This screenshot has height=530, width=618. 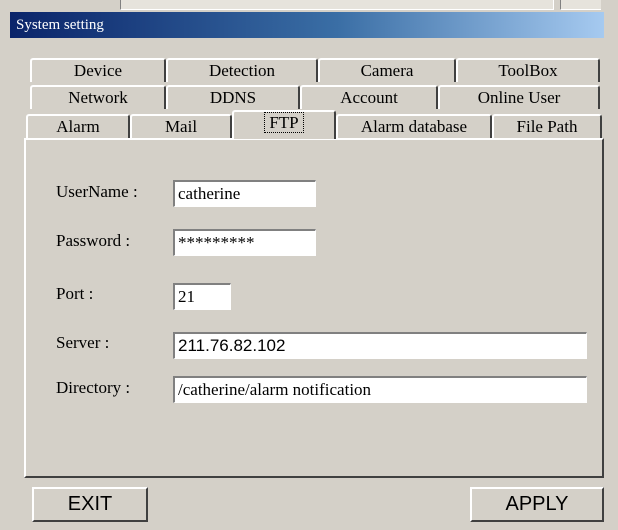 I want to click on password-label: Password :, so click(x=93, y=240).